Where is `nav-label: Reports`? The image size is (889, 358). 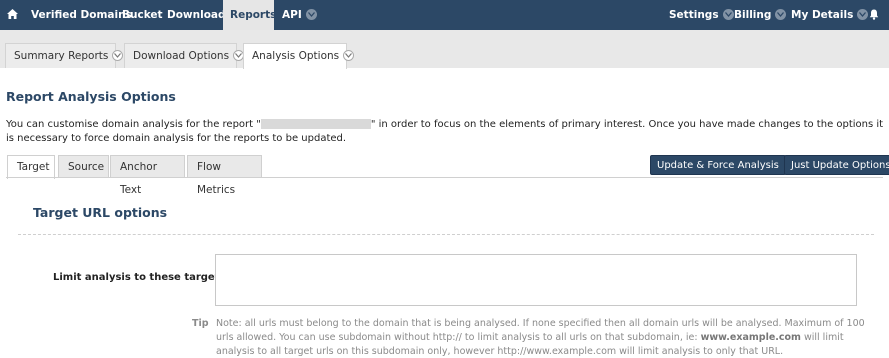 nav-label: Reports is located at coordinates (253, 15).